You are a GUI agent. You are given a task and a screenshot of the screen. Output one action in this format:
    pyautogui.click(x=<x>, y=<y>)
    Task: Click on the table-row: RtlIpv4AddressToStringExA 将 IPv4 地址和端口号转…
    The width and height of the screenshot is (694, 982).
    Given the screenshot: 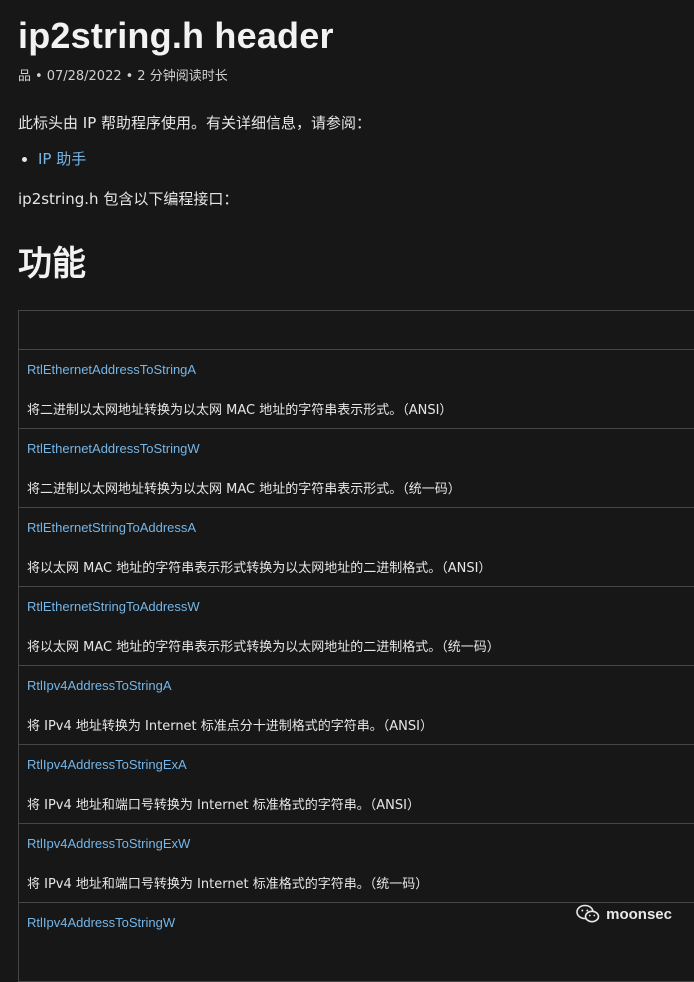 What is the action you would take?
    pyautogui.click(x=356, y=784)
    